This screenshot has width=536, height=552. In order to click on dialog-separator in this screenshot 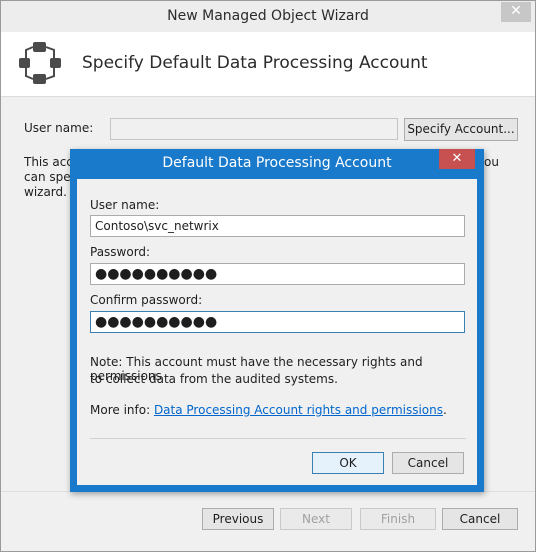, I will do `click(278, 438)`.